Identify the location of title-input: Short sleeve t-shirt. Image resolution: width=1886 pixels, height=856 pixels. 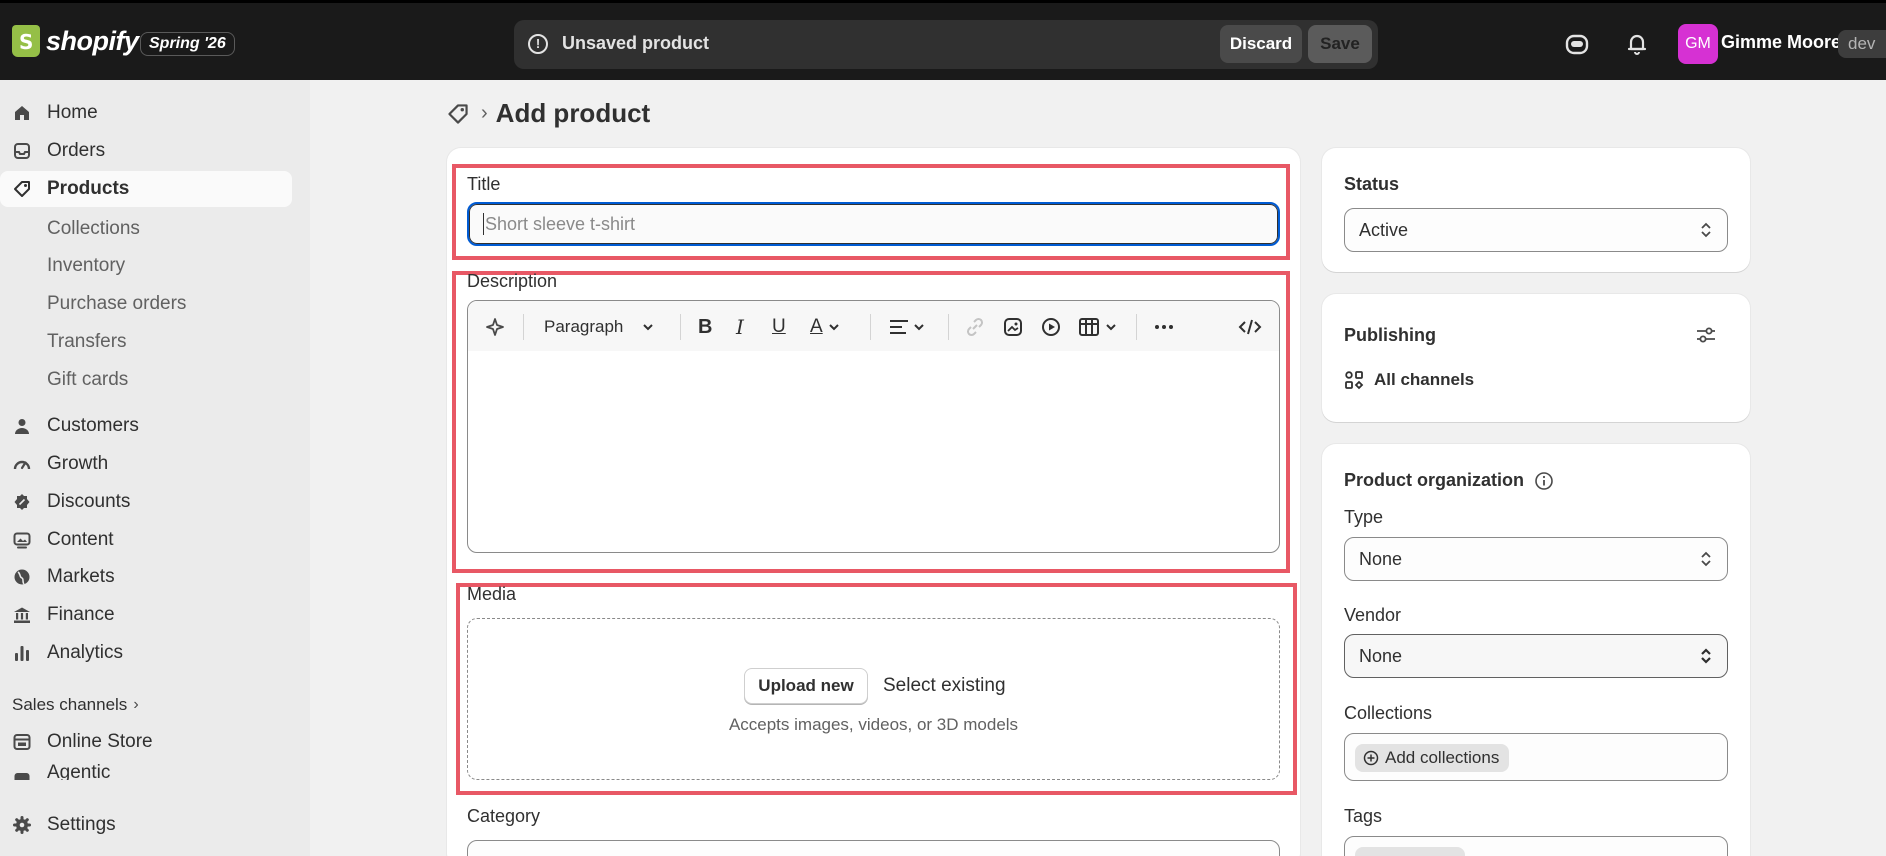
(873, 224).